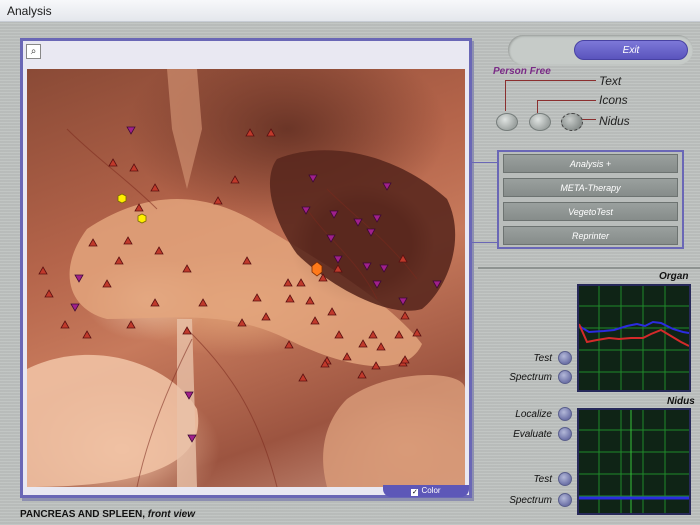 The height and width of the screenshot is (525, 700). Describe the element at coordinates (485, 162) in the screenshot. I see `menu-connector-top` at that location.